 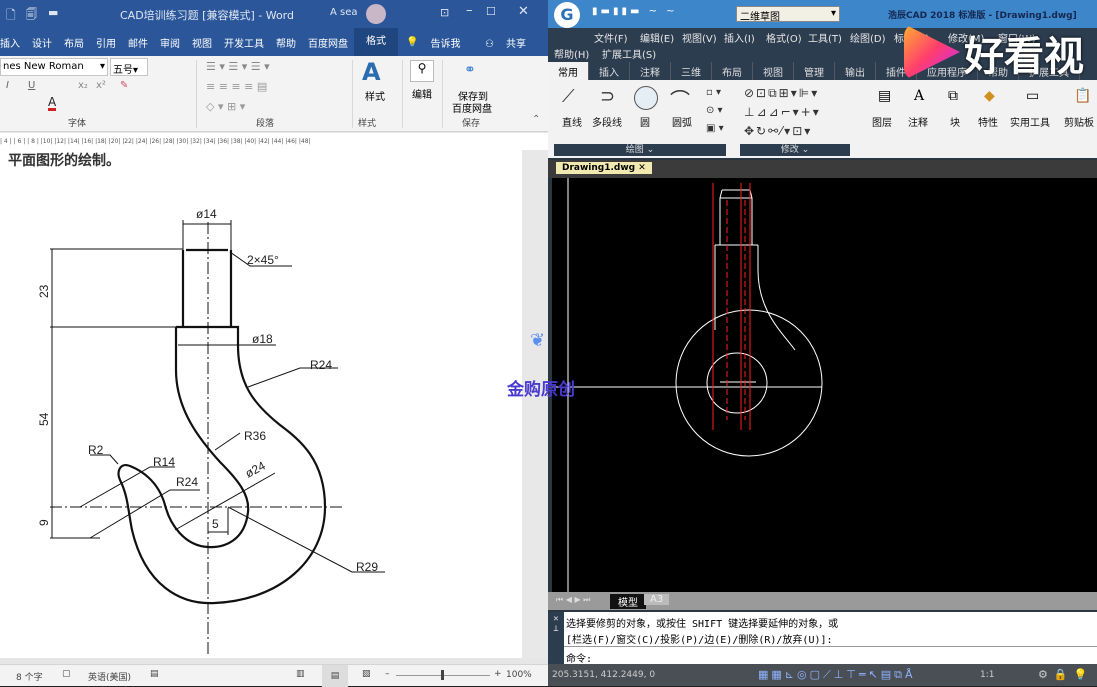 I want to click on block-icon: ⧉, so click(x=953, y=96).